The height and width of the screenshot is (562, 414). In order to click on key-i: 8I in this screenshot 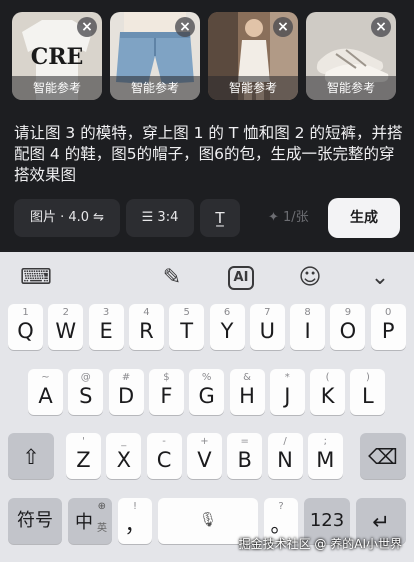, I will do `click(308, 327)`.